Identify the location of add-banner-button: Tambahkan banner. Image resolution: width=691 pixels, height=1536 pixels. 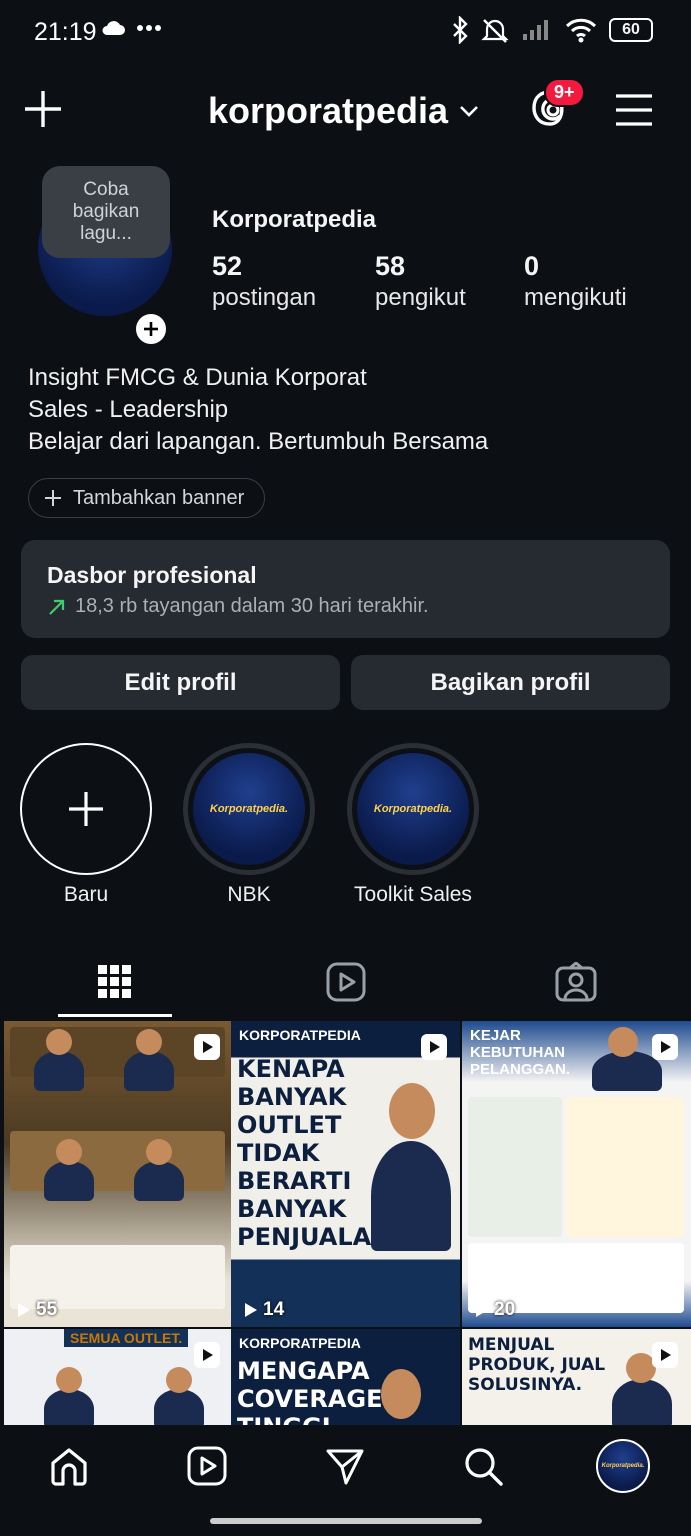
(147, 498).